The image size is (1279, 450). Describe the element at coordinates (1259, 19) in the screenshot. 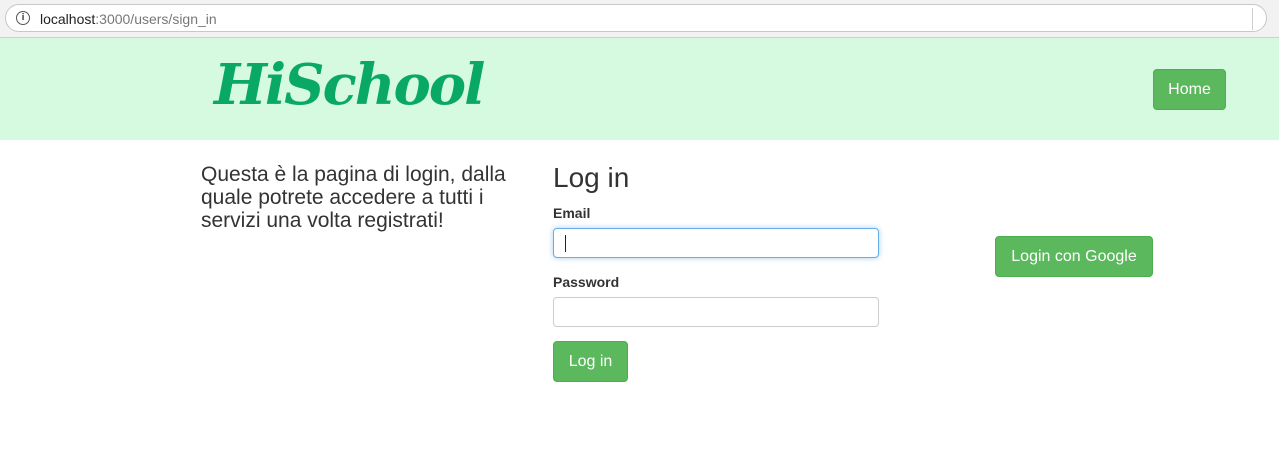

I see `address-bar-edge` at that location.